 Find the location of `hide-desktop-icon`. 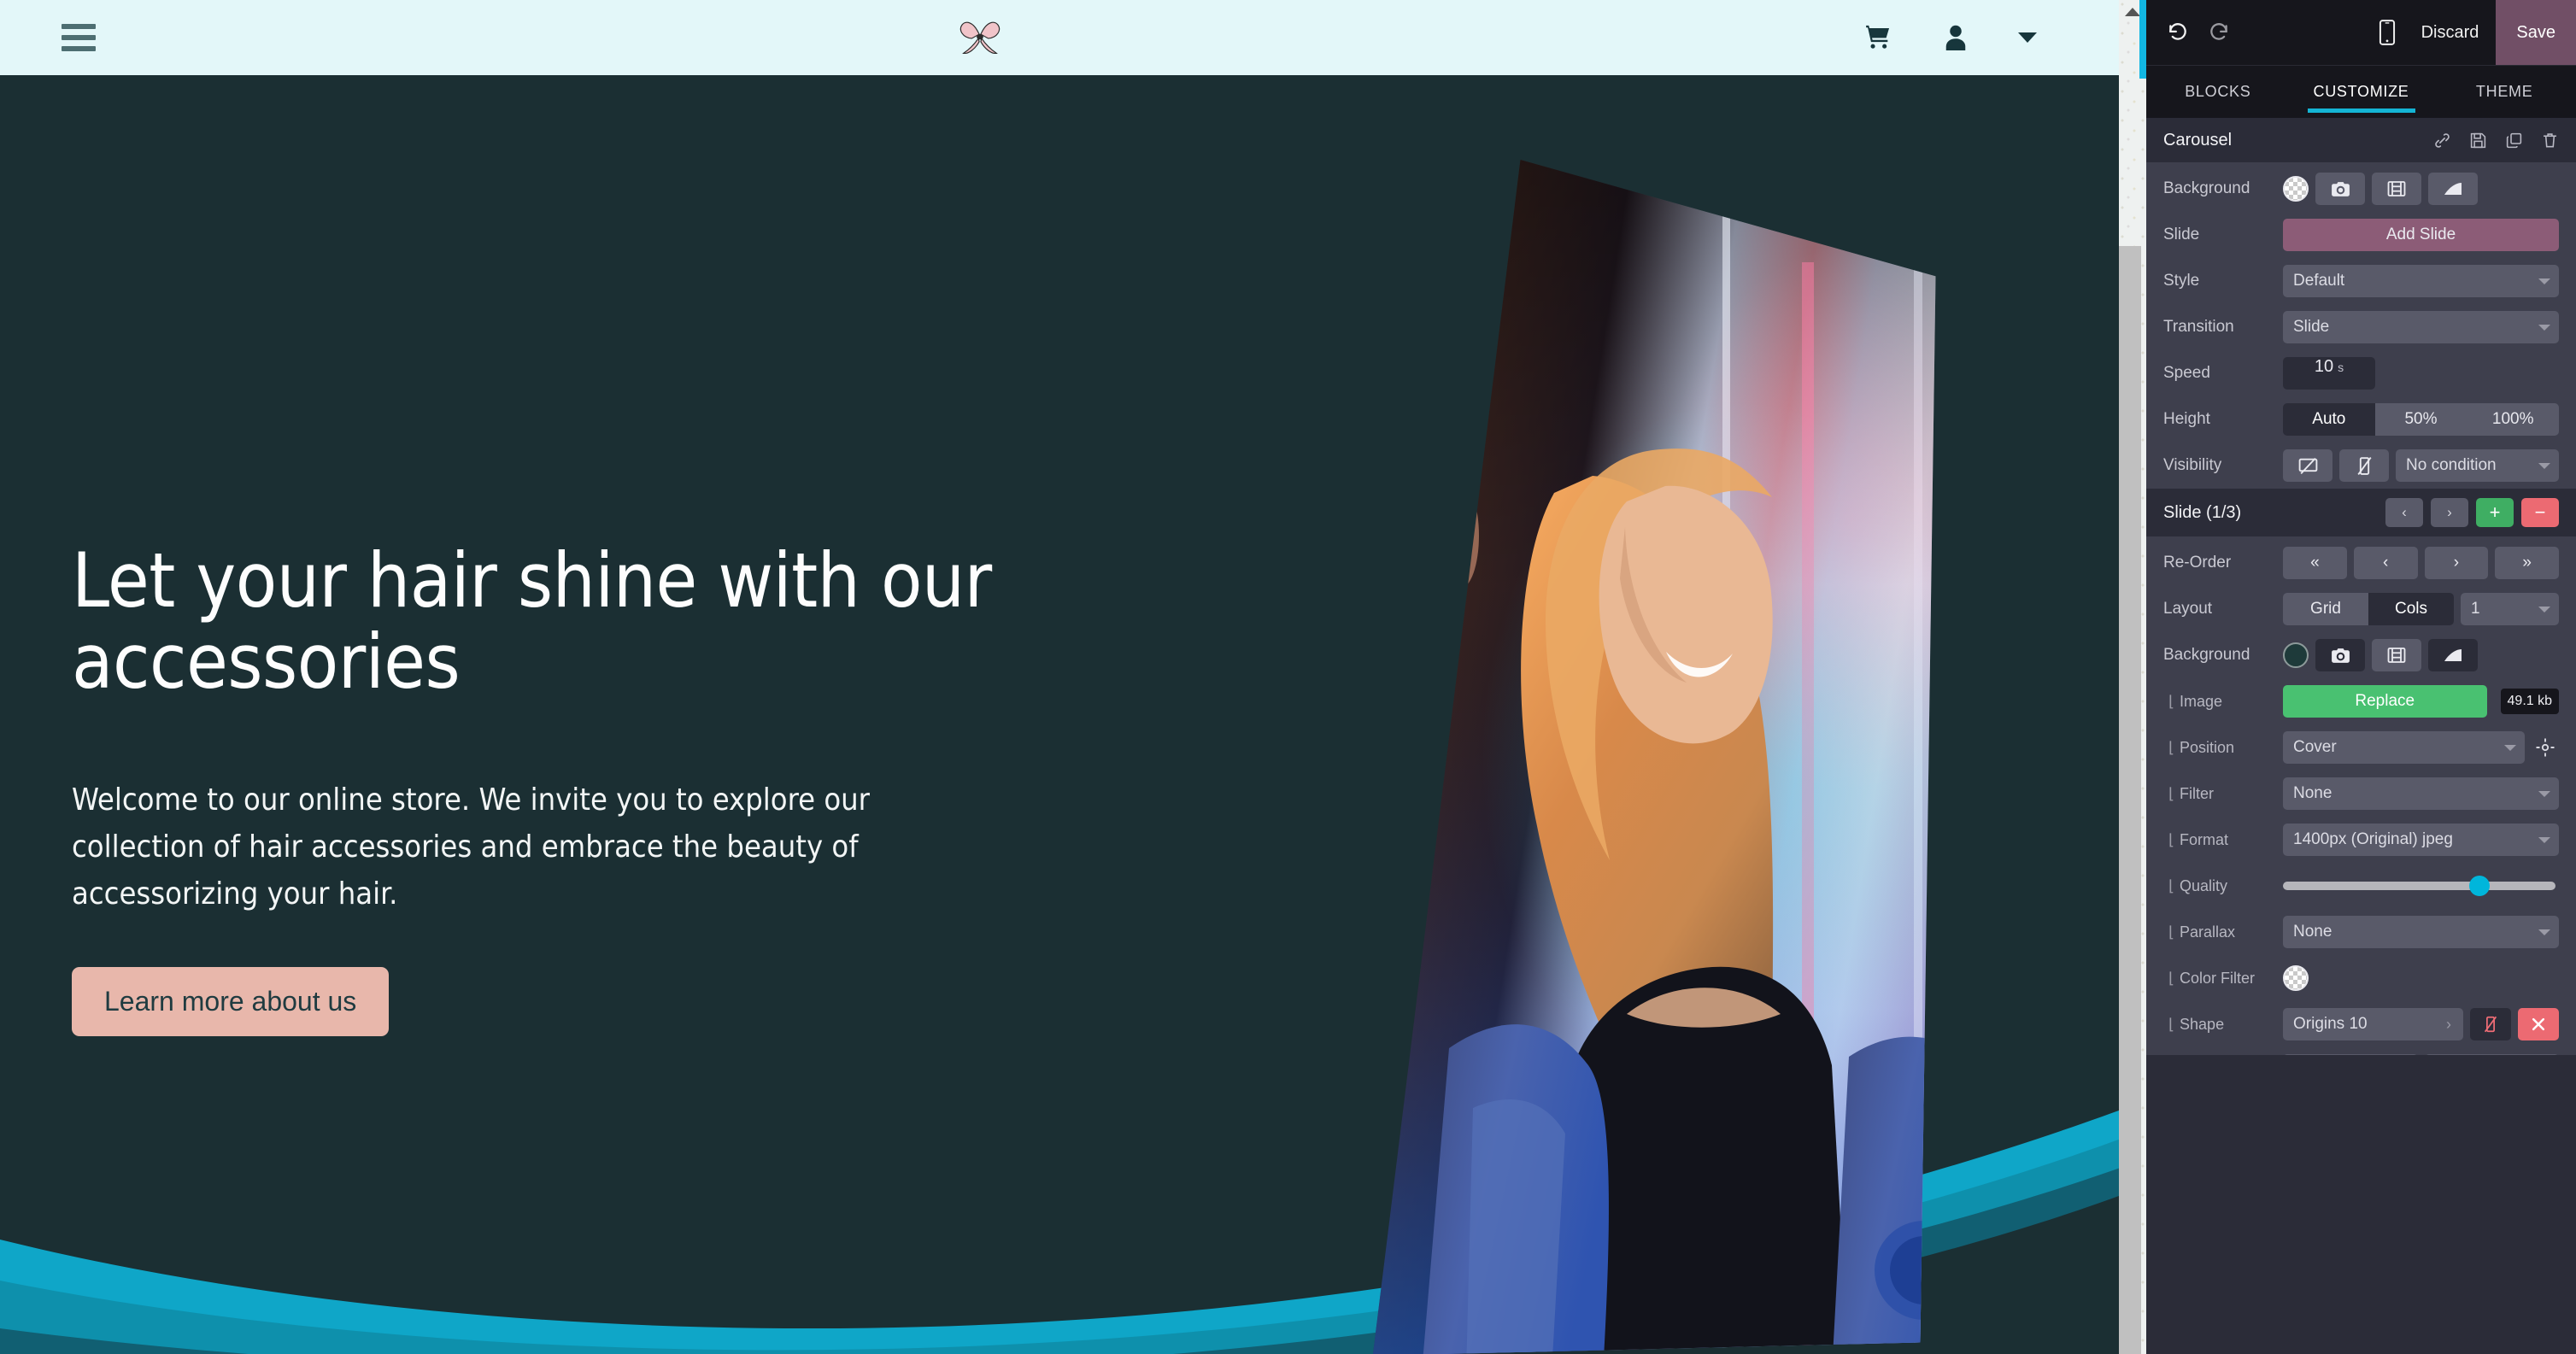

hide-desktop-icon is located at coordinates (2307, 465).